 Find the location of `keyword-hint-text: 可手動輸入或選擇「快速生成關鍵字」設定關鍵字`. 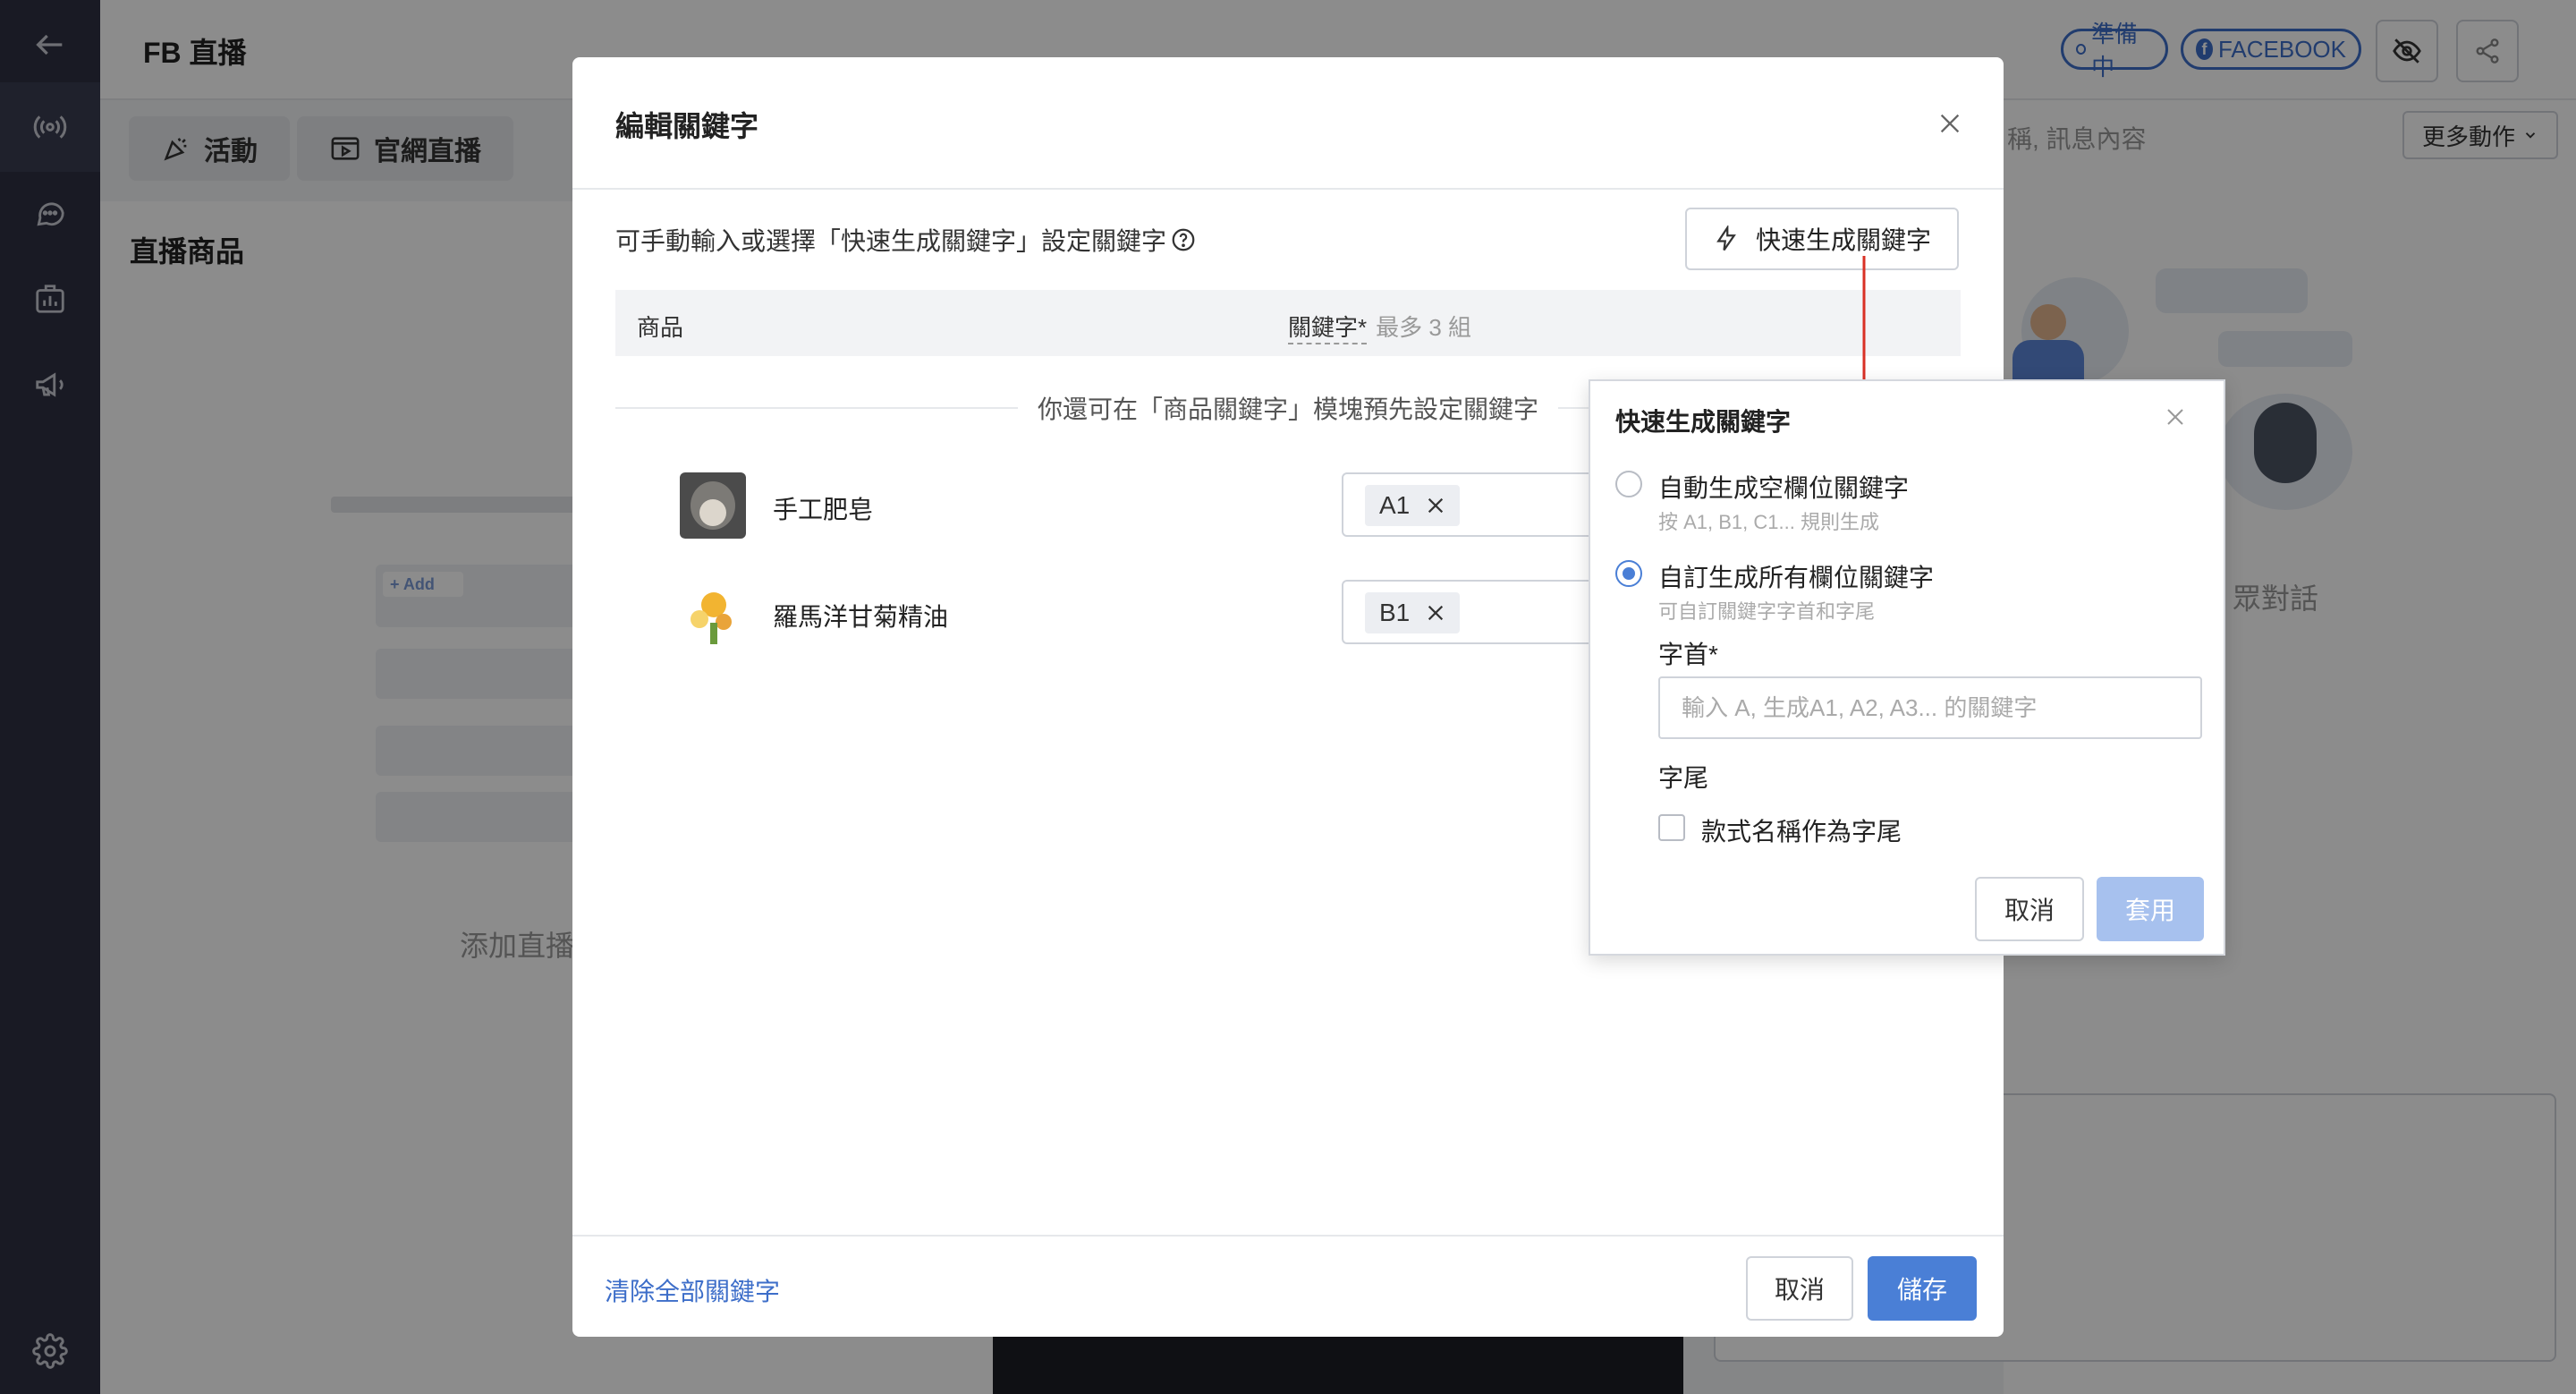

keyword-hint-text: 可手動輸入或選擇「快速生成關鍵字」設定關鍵字 is located at coordinates (891, 241).